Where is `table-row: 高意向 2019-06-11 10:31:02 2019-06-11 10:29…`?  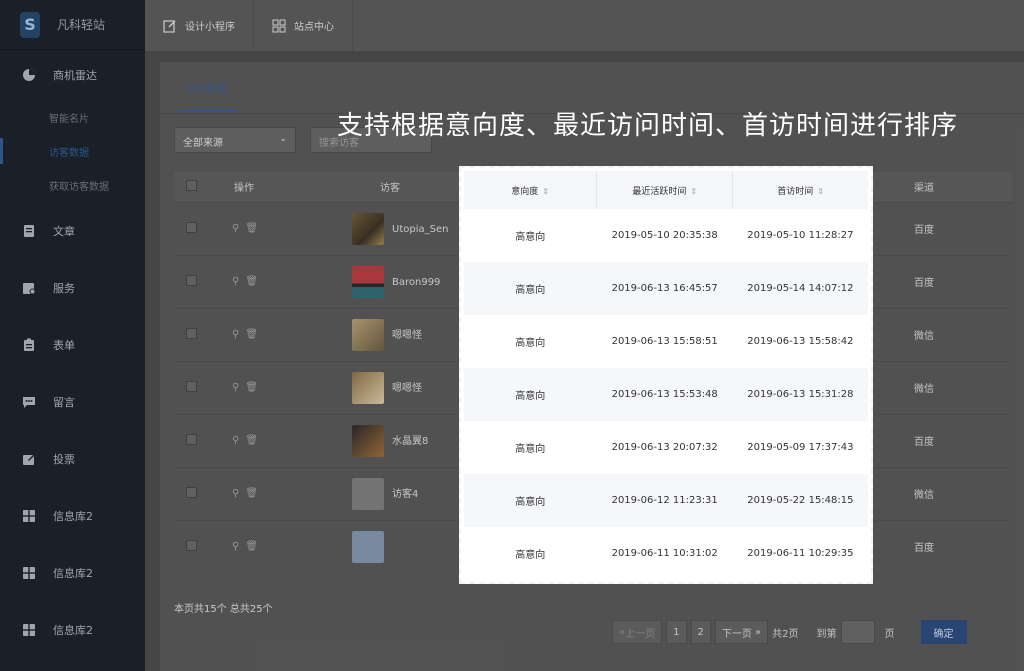
table-row: 高意向 2019-06-11 10:31:02 2019-06-11 10:29… is located at coordinates (666, 553).